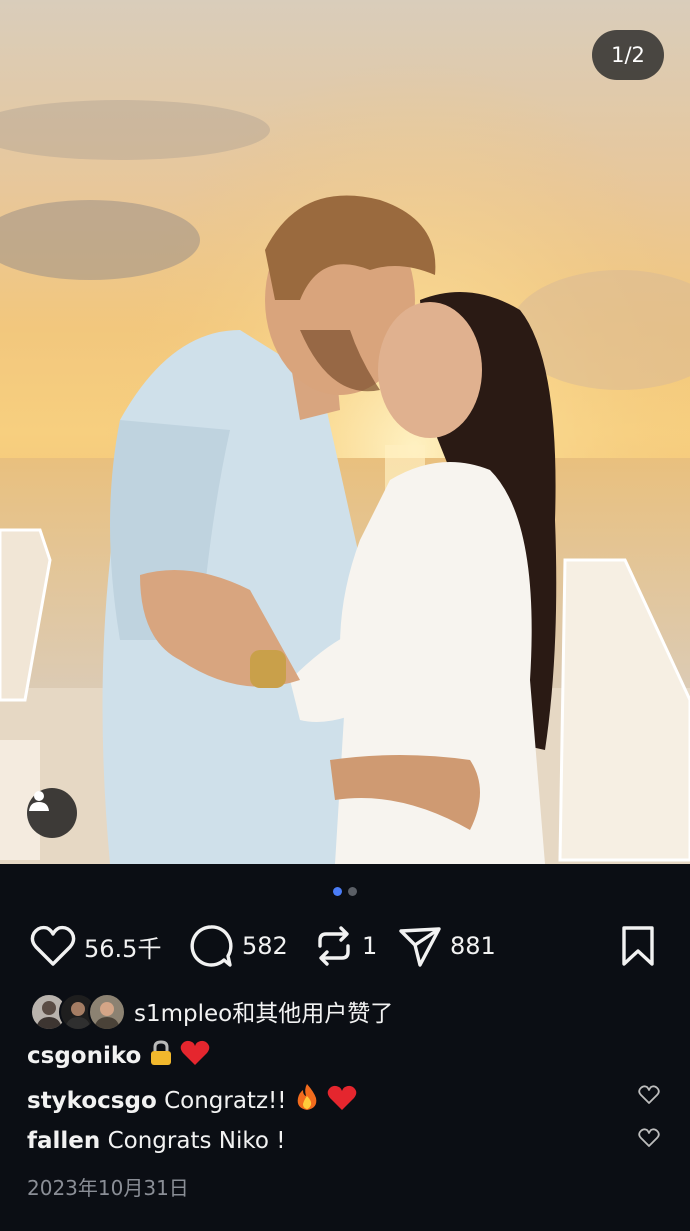 The image size is (690, 1231). Describe the element at coordinates (63, 1141) in the screenshot. I see `comment-username: fallen` at that location.